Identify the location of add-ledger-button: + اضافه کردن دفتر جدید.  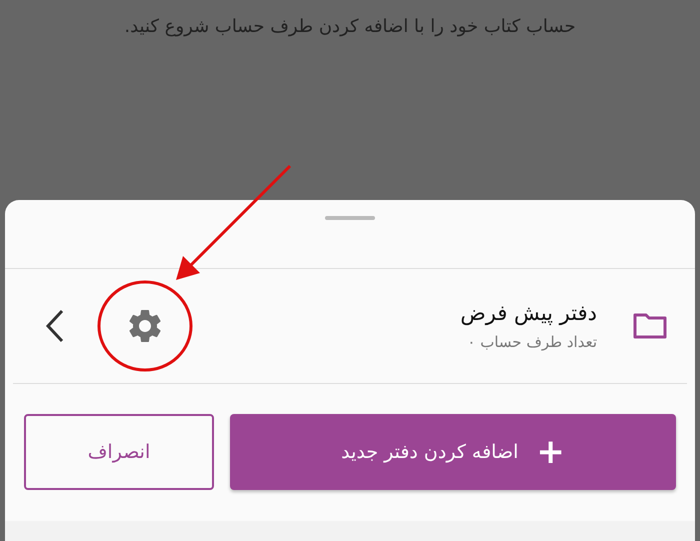
(453, 452).